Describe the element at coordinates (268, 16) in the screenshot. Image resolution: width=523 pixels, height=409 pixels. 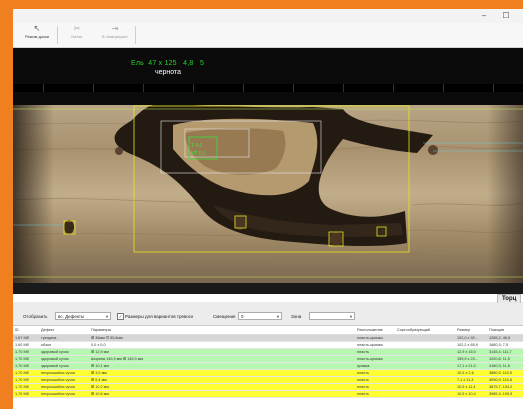
I see `title-bar: – ☐` at that location.